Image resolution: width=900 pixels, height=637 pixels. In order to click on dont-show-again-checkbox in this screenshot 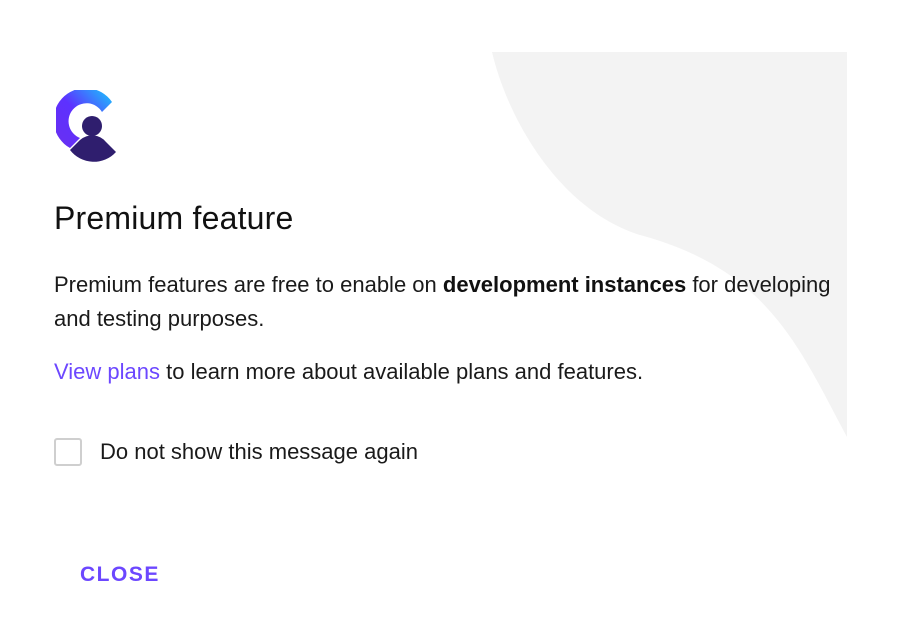, I will do `click(68, 452)`.